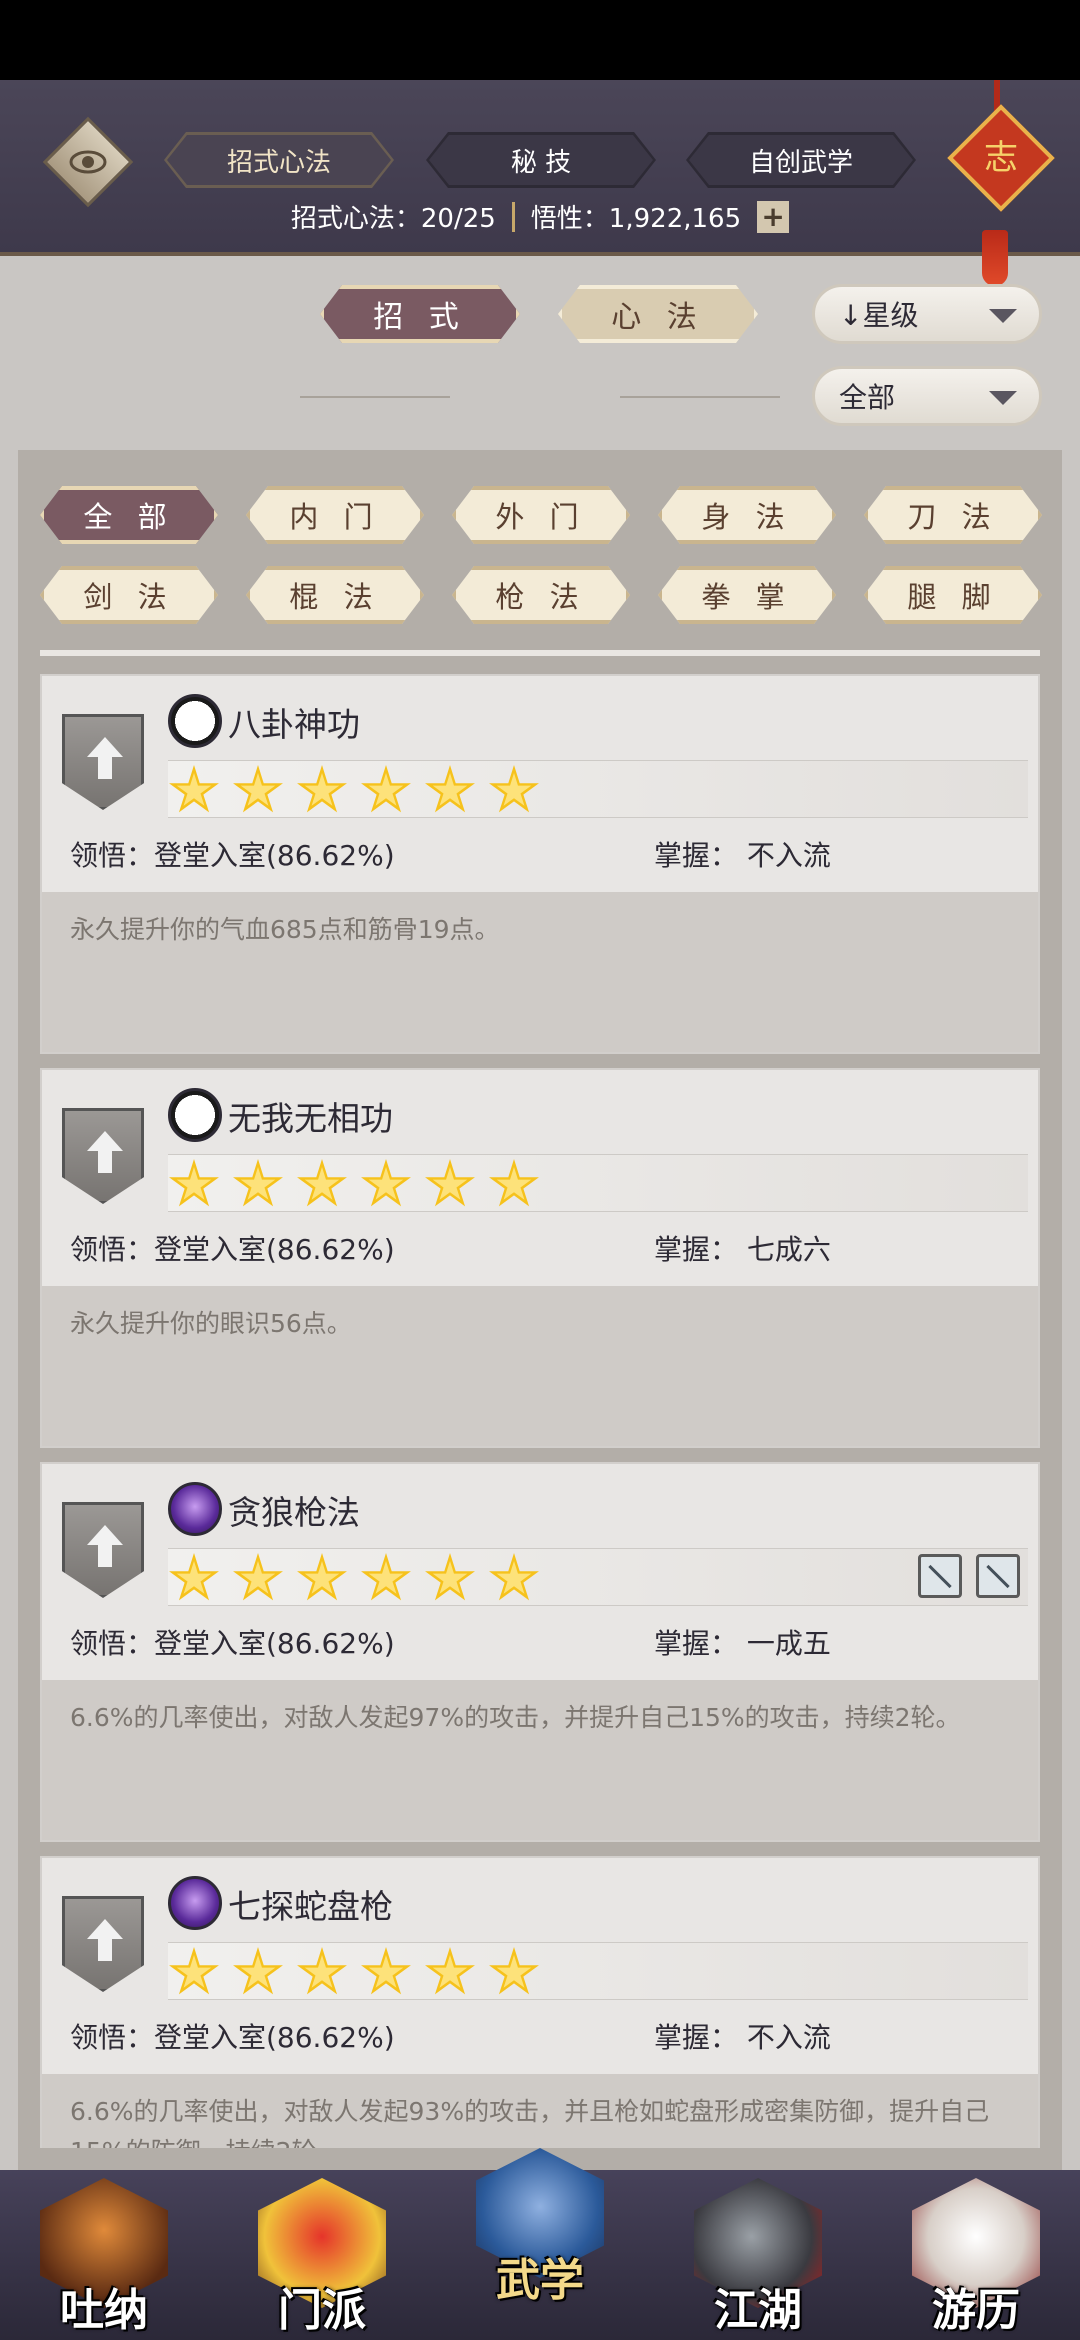  Describe the element at coordinates (195, 1115) in the screenshot. I see `yin-yang-icon` at that location.